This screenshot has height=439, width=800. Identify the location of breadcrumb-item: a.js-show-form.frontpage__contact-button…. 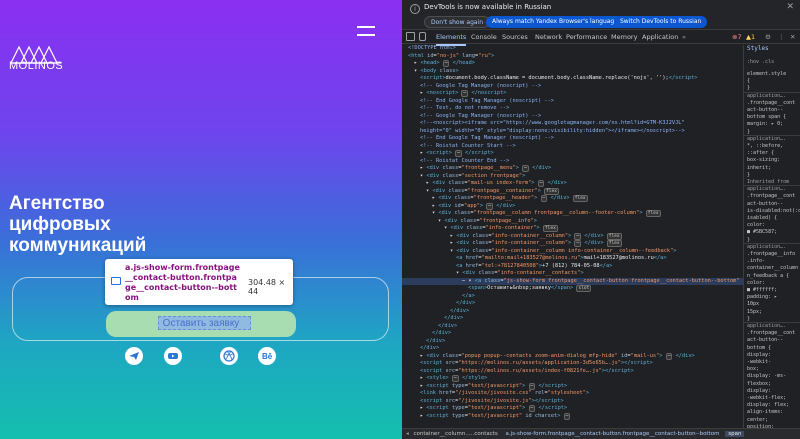
(613, 434).